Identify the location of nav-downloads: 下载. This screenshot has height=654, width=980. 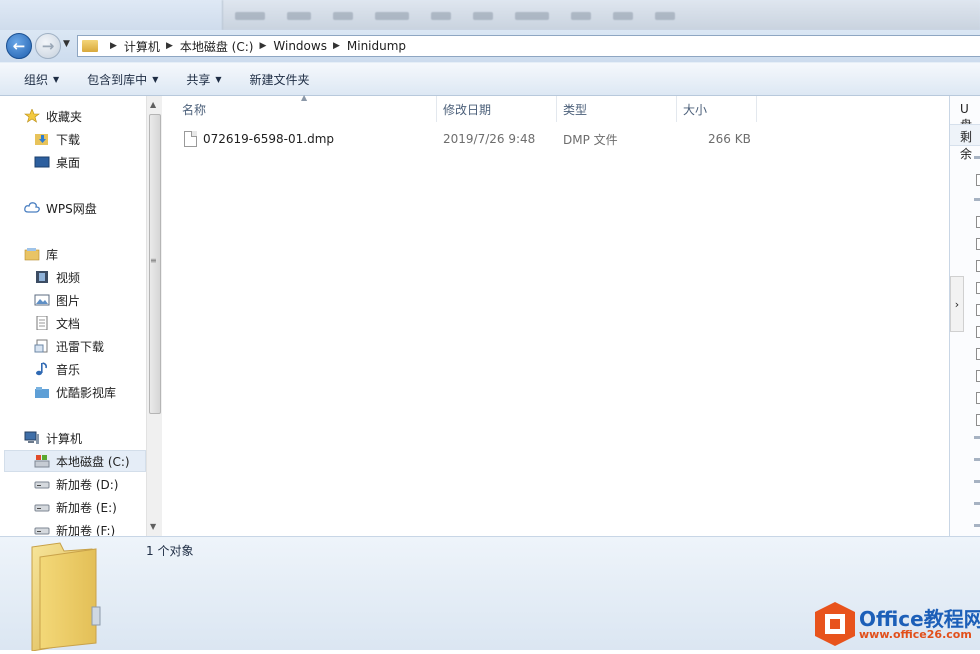
(40, 139).